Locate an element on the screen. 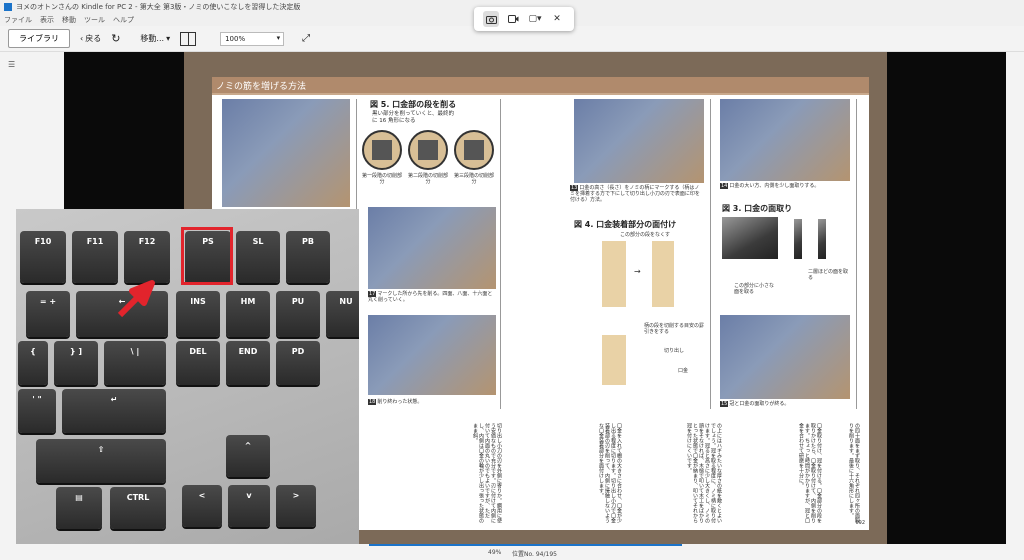  photo-man-carving is located at coordinates (286, 153).